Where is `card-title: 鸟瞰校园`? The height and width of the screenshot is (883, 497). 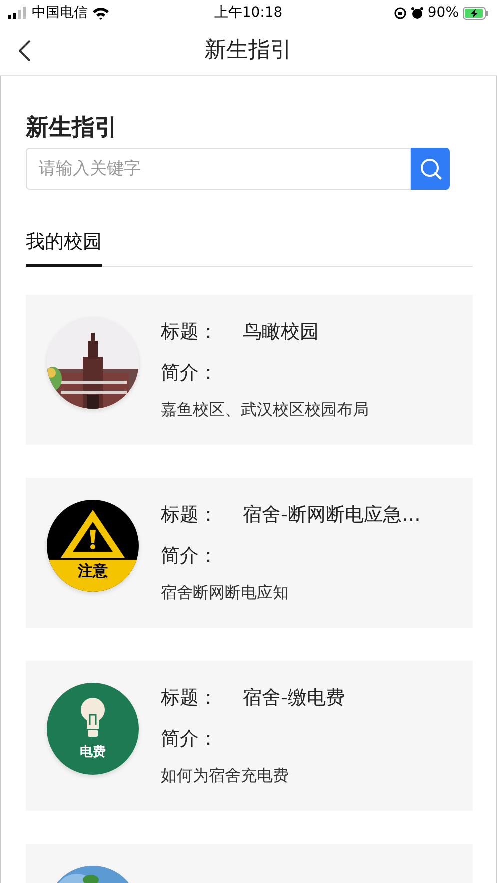
card-title: 鸟瞰校园 is located at coordinates (281, 332).